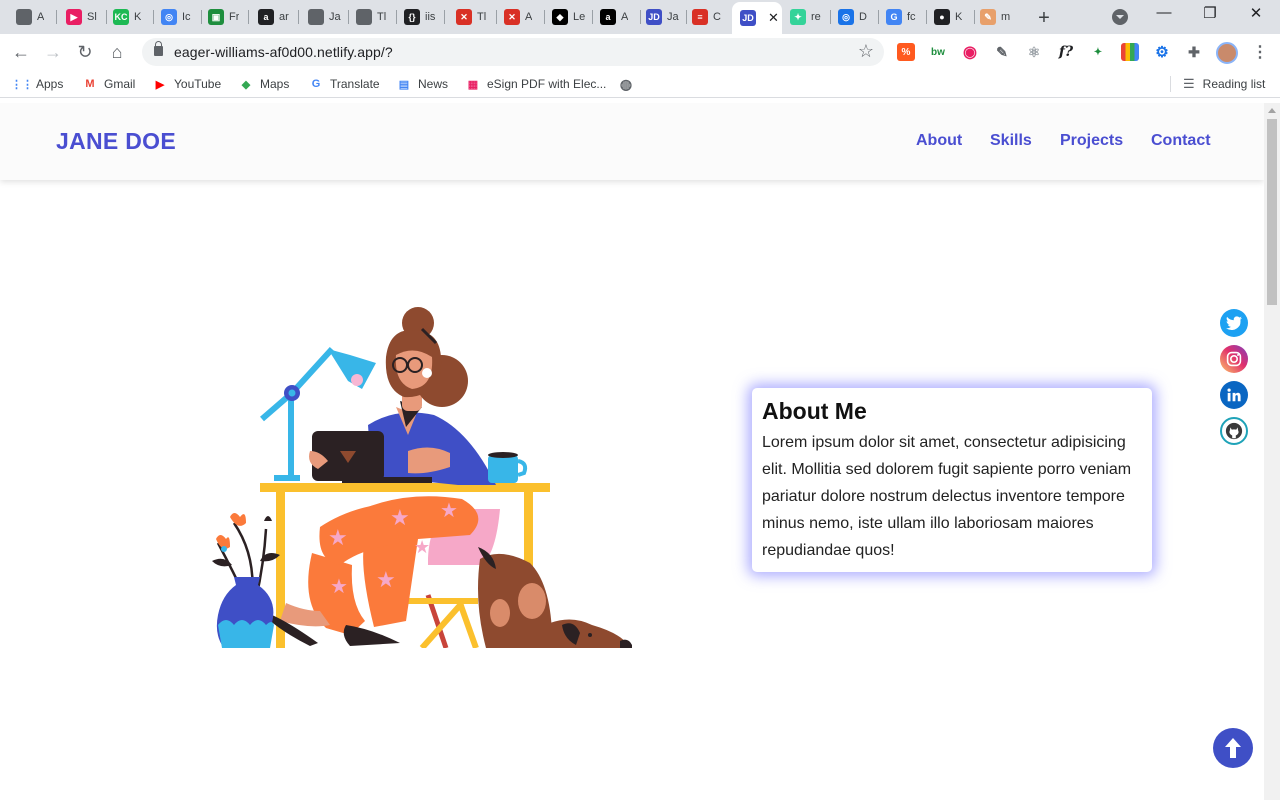 The image size is (1280, 800). I want to click on lock-icon, so click(158, 48).